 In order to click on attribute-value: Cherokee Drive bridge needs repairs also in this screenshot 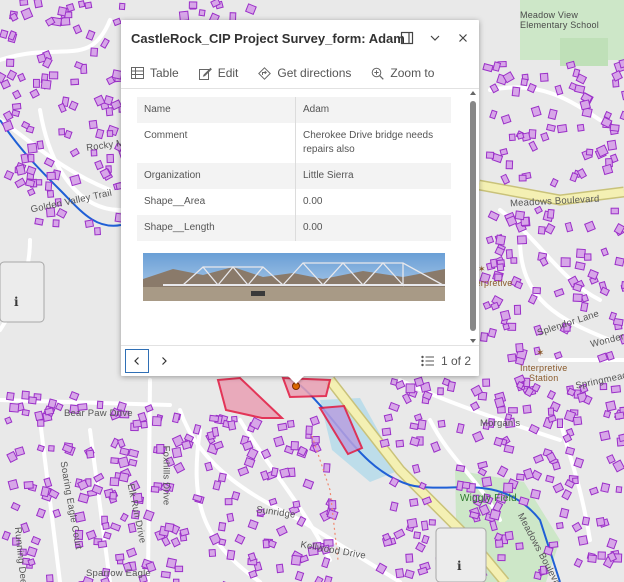, I will do `click(368, 142)`.